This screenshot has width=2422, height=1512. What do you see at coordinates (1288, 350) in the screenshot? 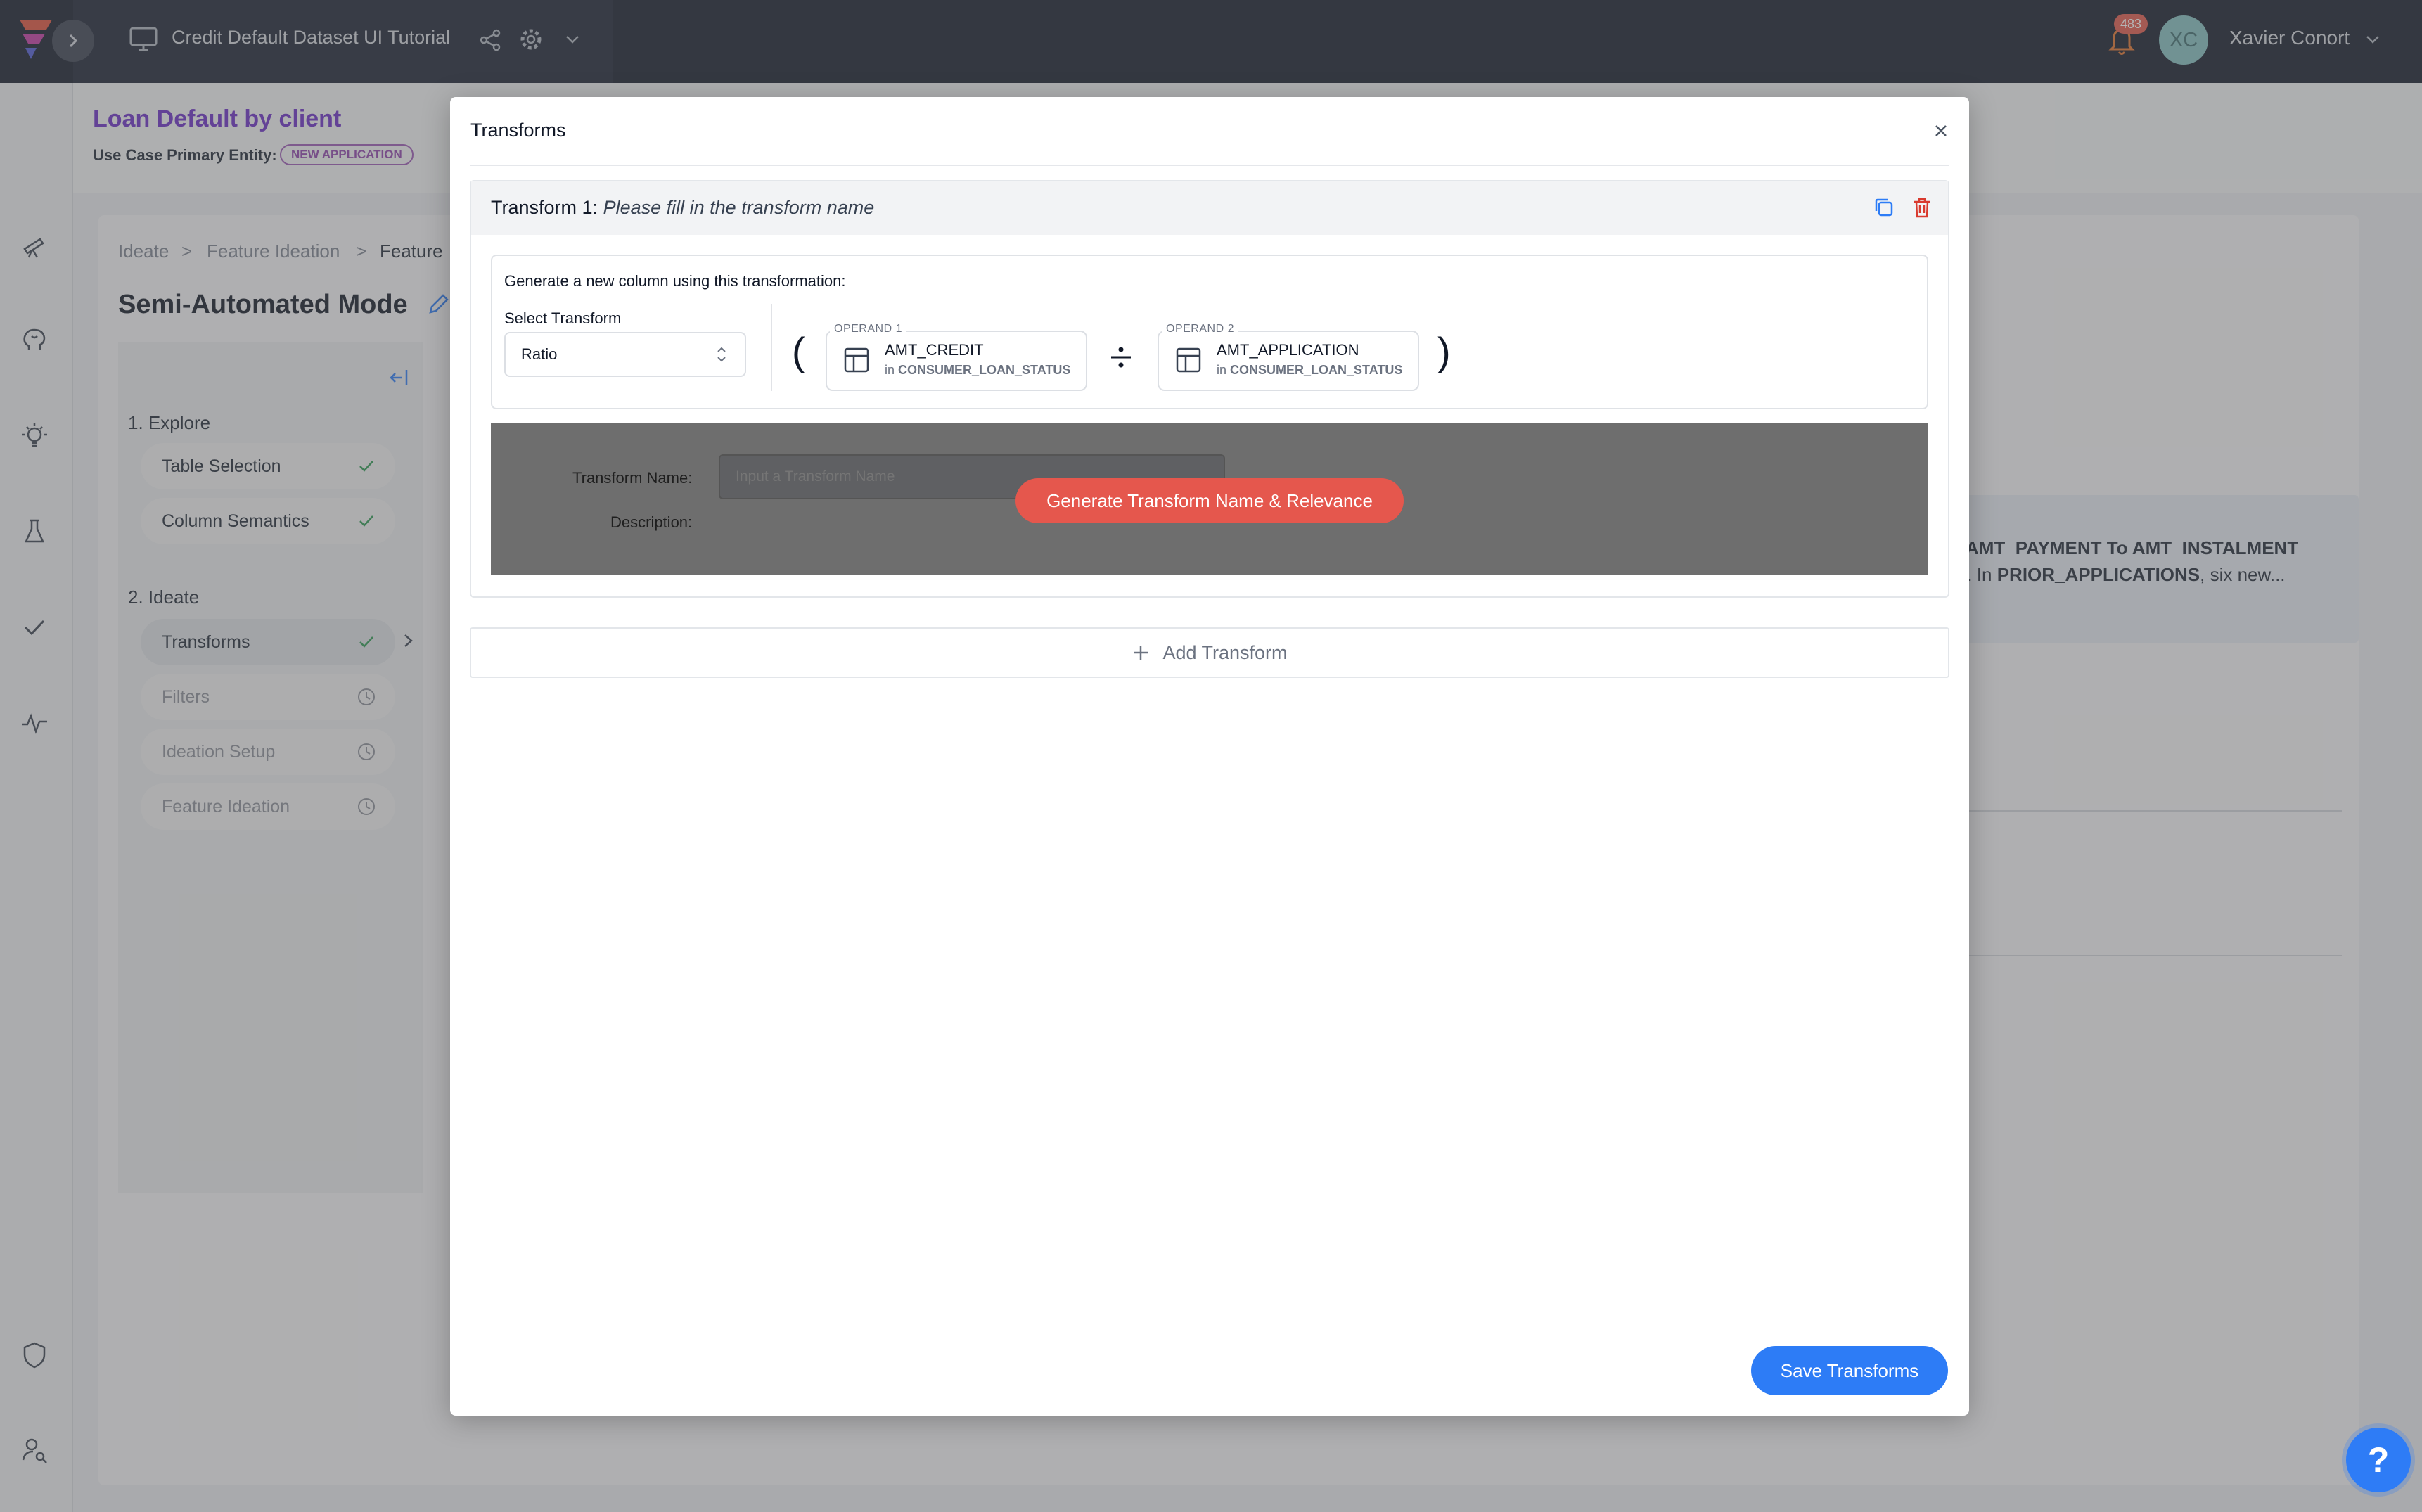
I see `operand-2-column: AMT_APPLICATION` at bounding box center [1288, 350].